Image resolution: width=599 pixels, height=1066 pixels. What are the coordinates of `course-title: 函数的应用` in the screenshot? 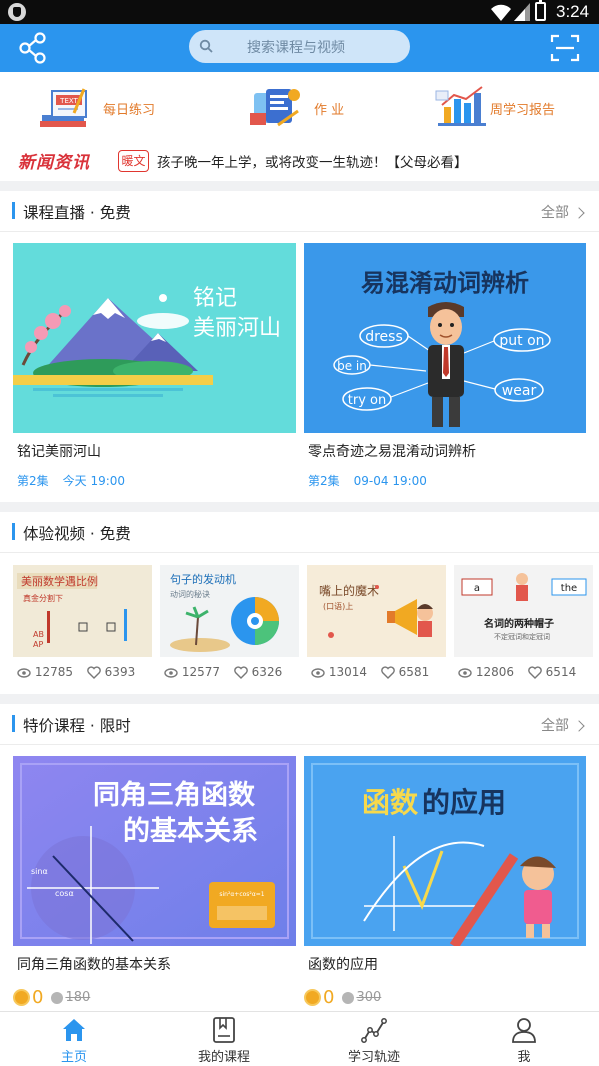 It's located at (343, 965).